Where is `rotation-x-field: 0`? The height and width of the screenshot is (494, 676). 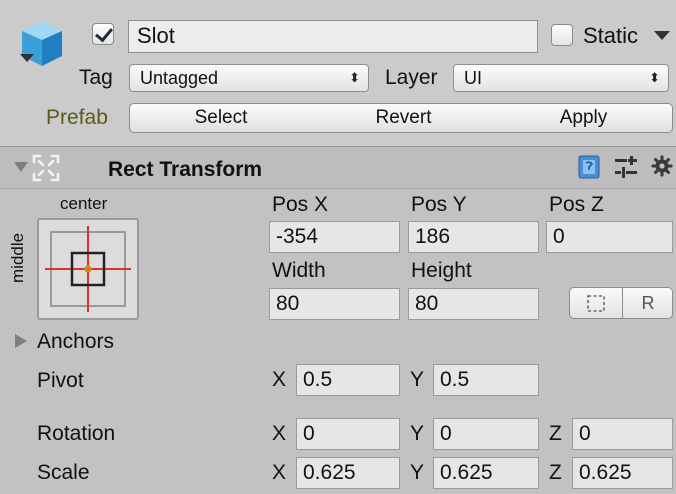 rotation-x-field: 0 is located at coordinates (348, 434).